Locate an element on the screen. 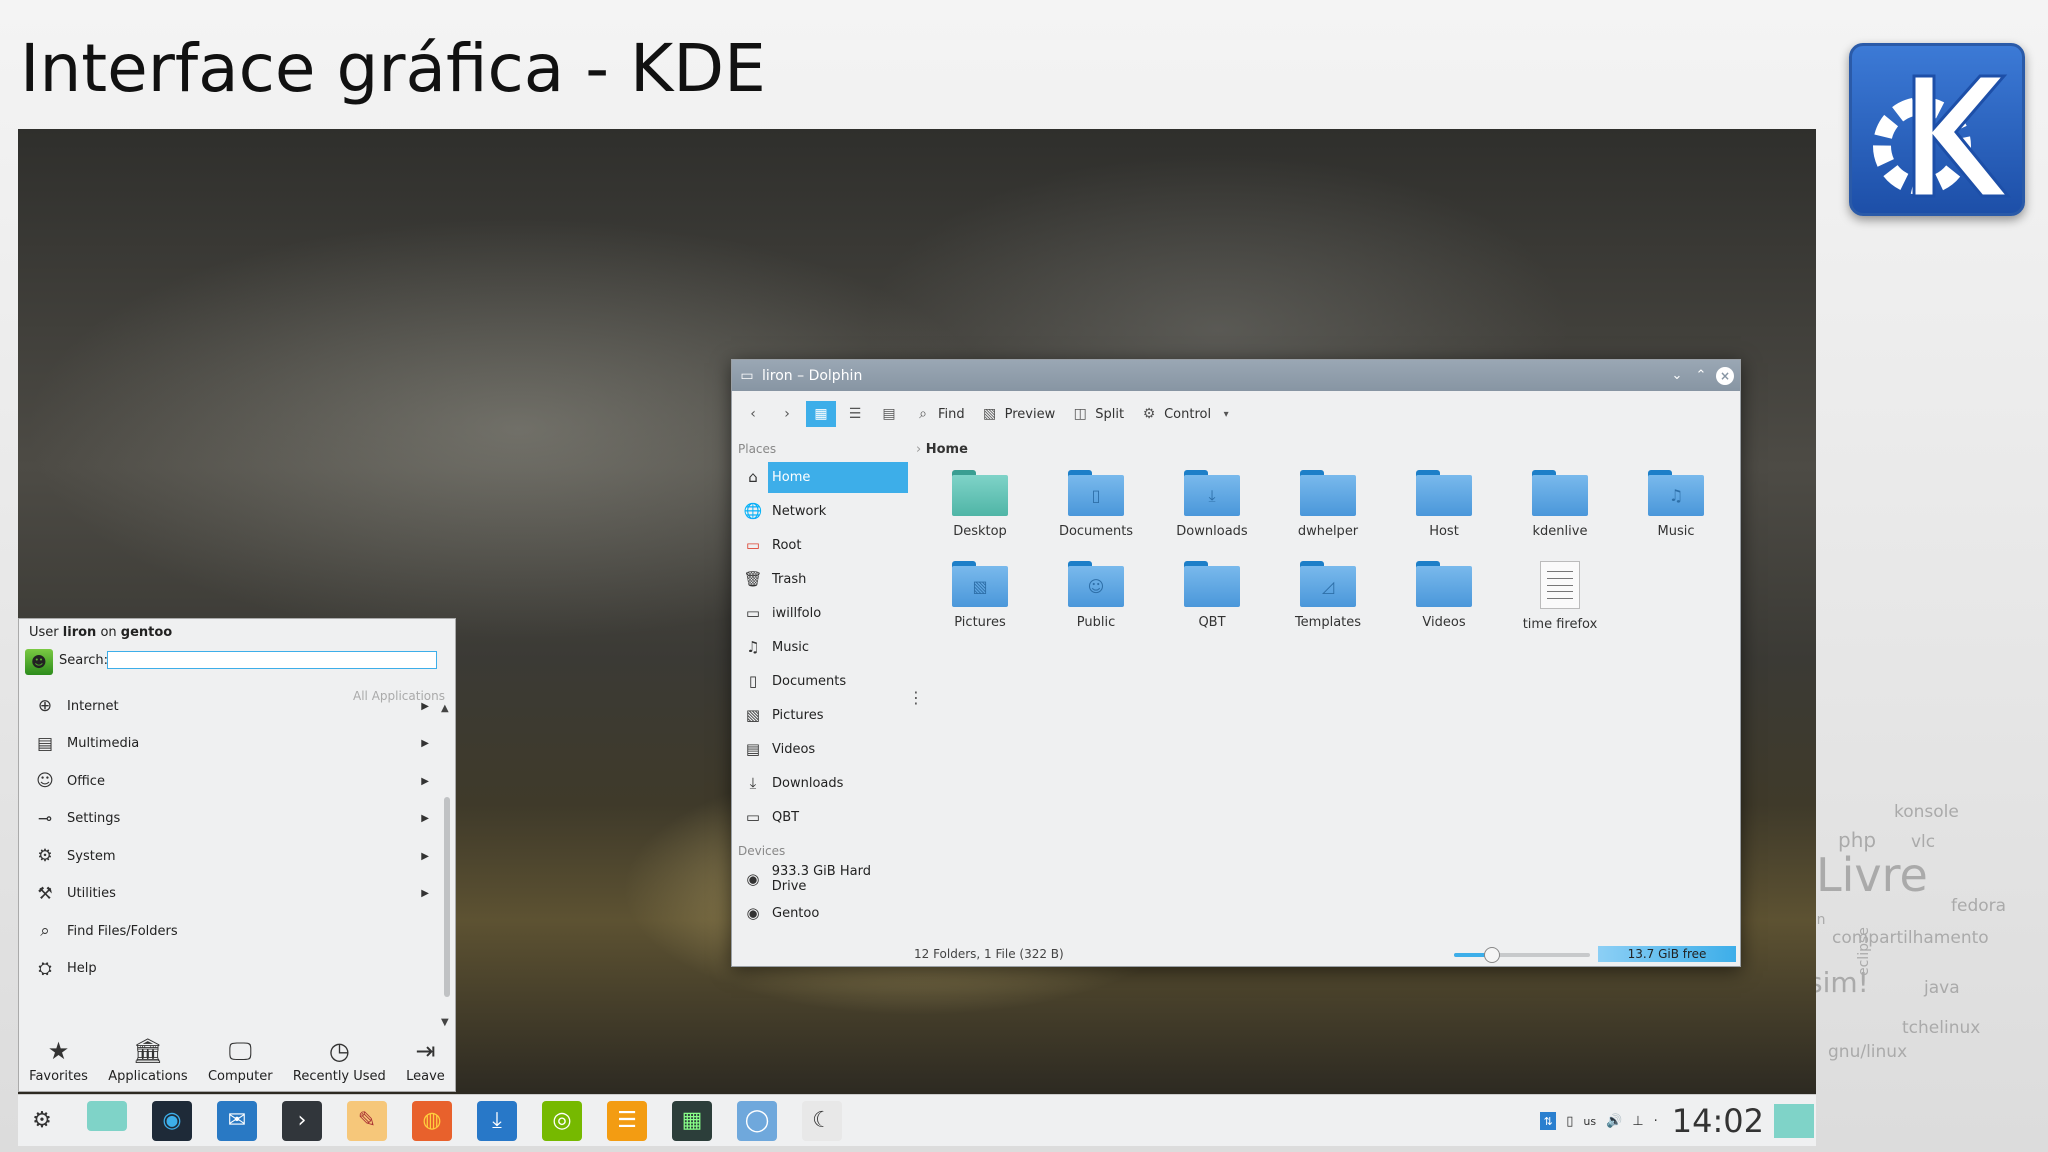  file-item: kdenlive is located at coordinates (1560, 504).